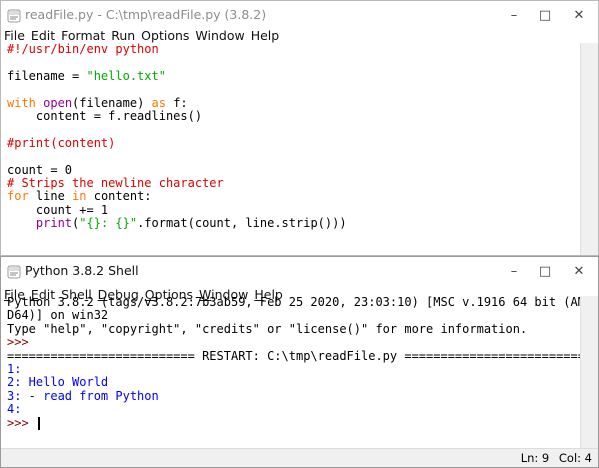 The image size is (599, 468). I want to click on code-token: for, so click(18, 196).